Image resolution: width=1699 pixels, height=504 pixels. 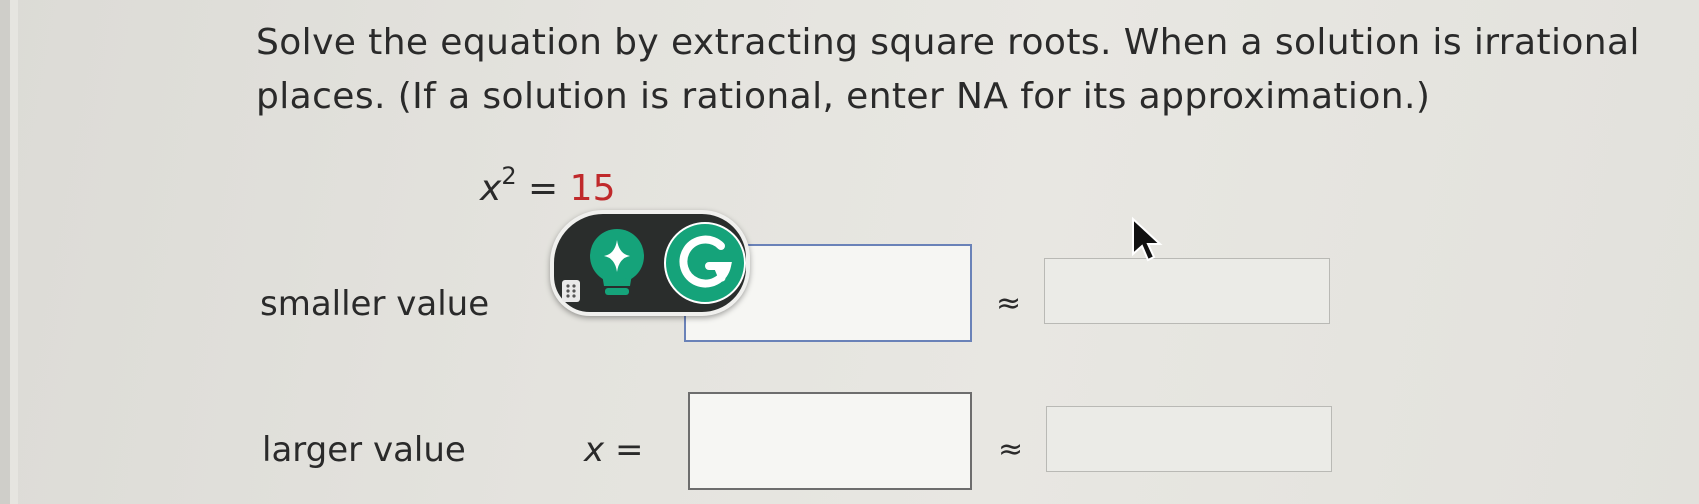 I want to click on grammarly-floating-toolbar, so click(x=650, y=263).